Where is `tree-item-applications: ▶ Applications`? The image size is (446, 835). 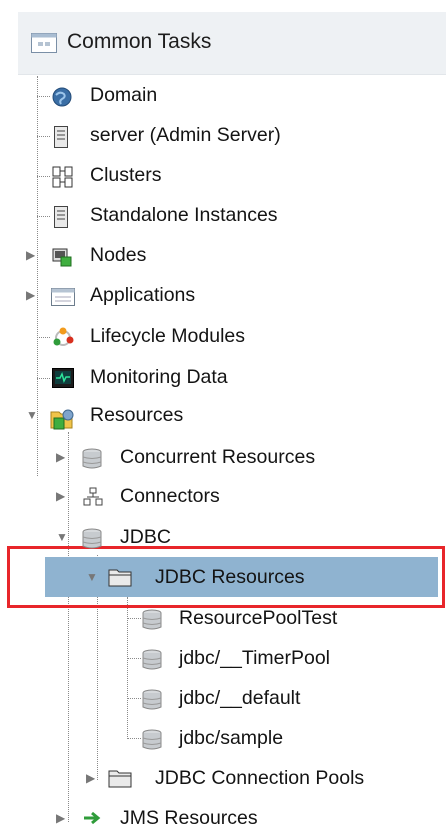
tree-item-applications: ▶ Applications is located at coordinates (223, 295).